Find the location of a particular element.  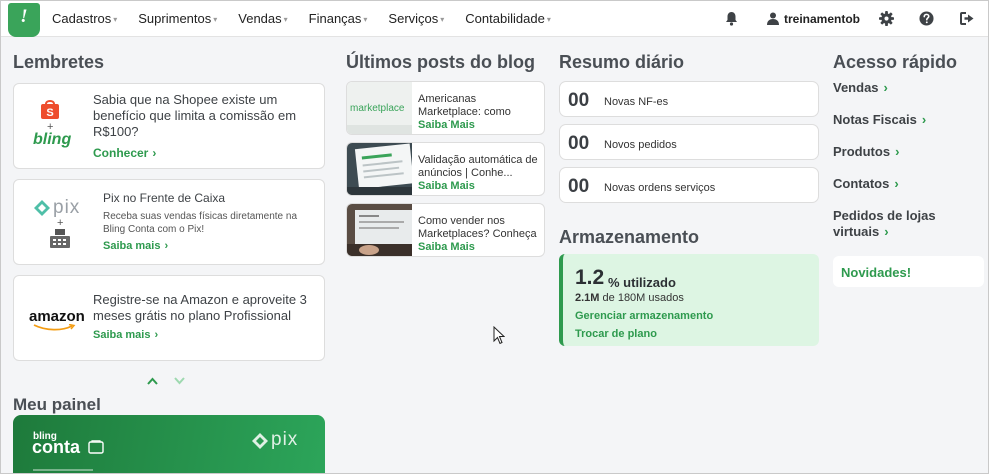

menu-contabilidade: Contabilidade ▾ is located at coordinates (508, 18).